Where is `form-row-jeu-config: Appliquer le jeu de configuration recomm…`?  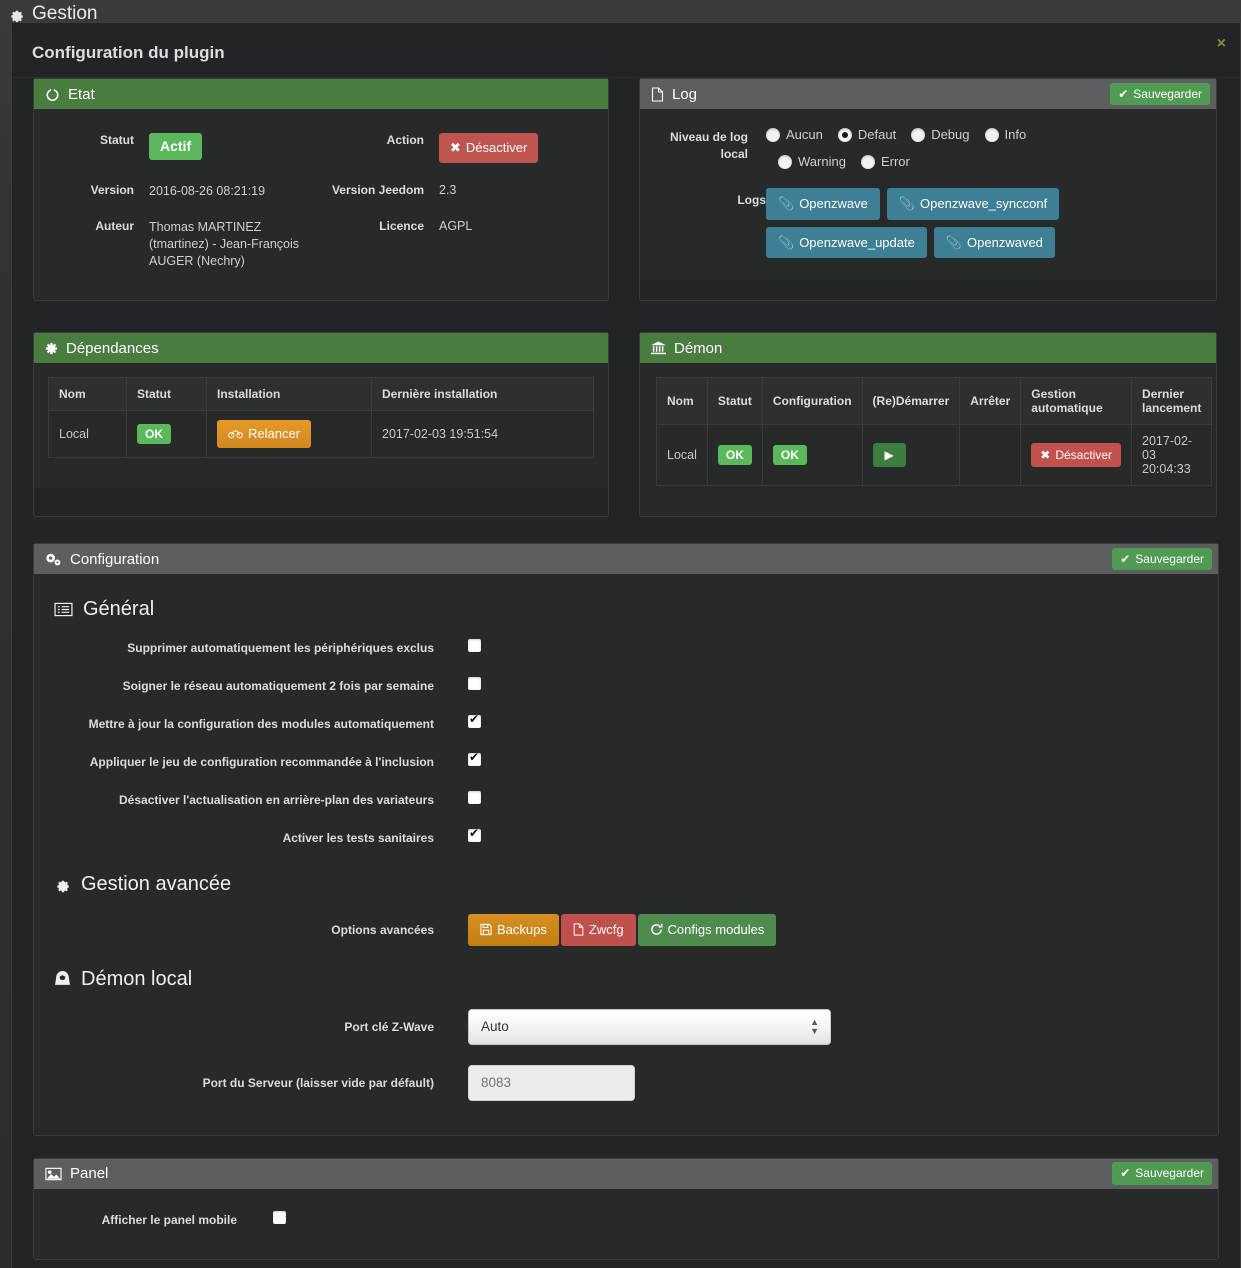 form-row-jeu-config: Appliquer le jeu de configuration recomm… is located at coordinates (626, 760).